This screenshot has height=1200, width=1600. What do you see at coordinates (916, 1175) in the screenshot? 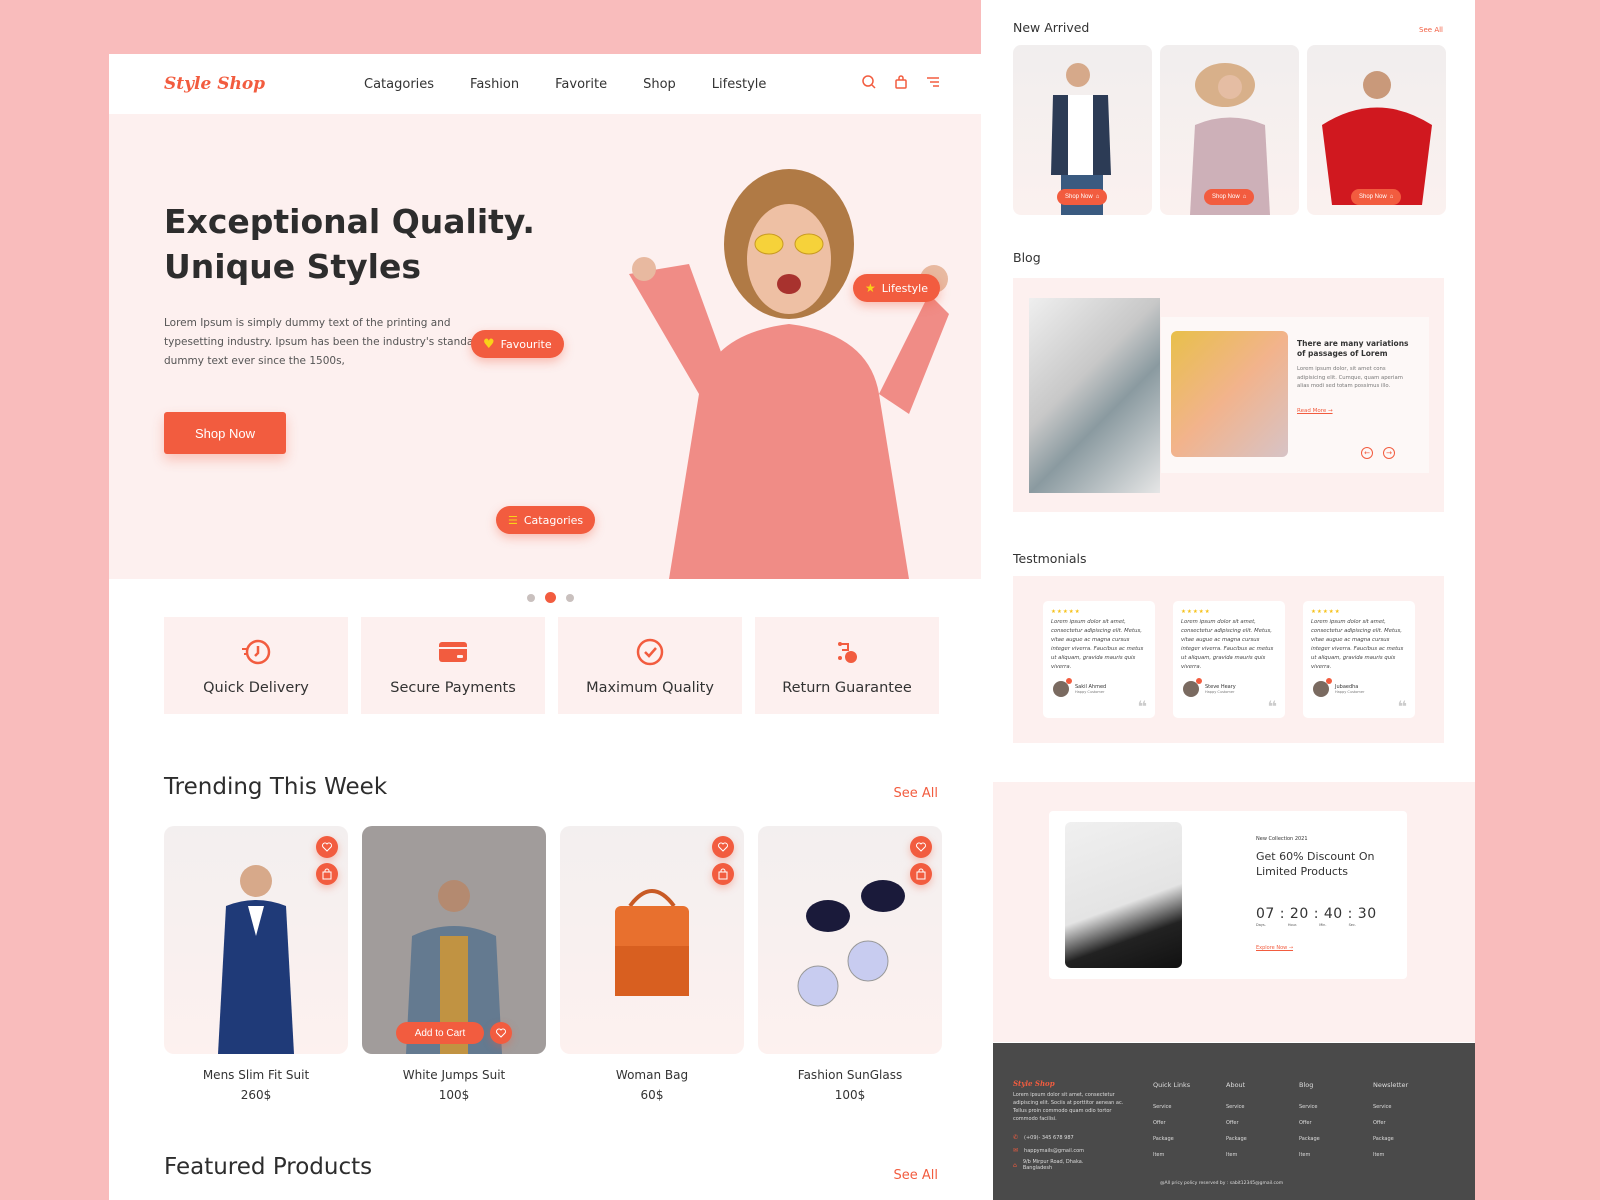
I see `featured-see-all-link: See All` at bounding box center [916, 1175].